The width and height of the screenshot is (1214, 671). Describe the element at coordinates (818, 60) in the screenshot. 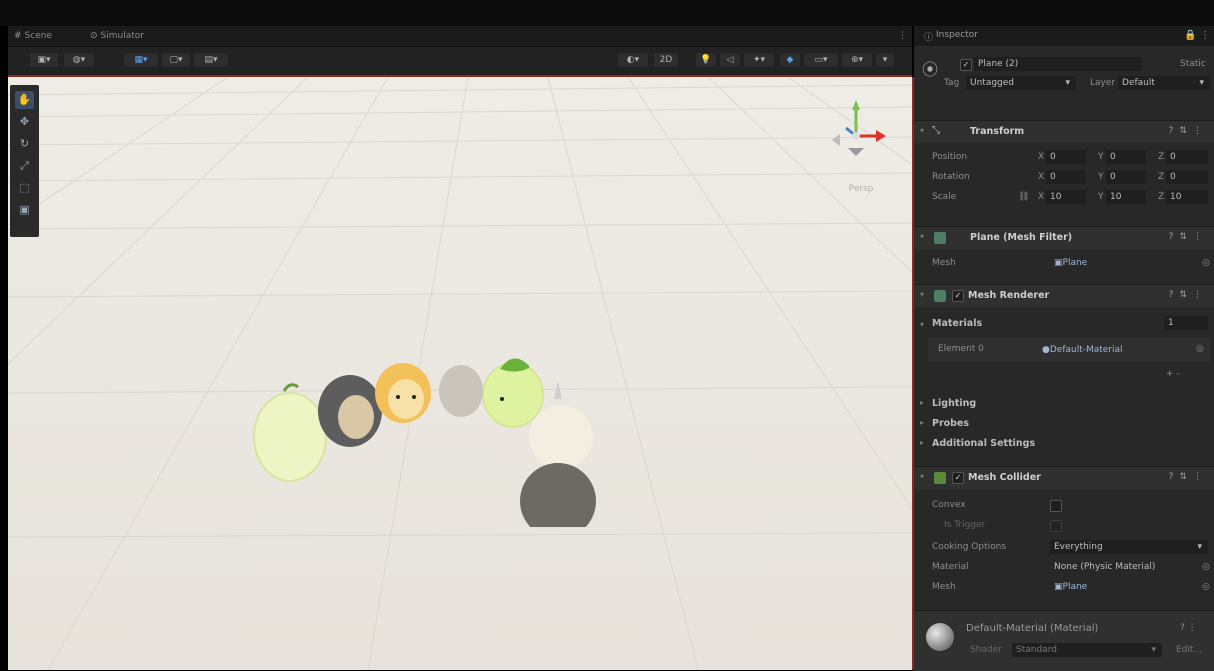

I see `camera-icon: ▭` at that location.